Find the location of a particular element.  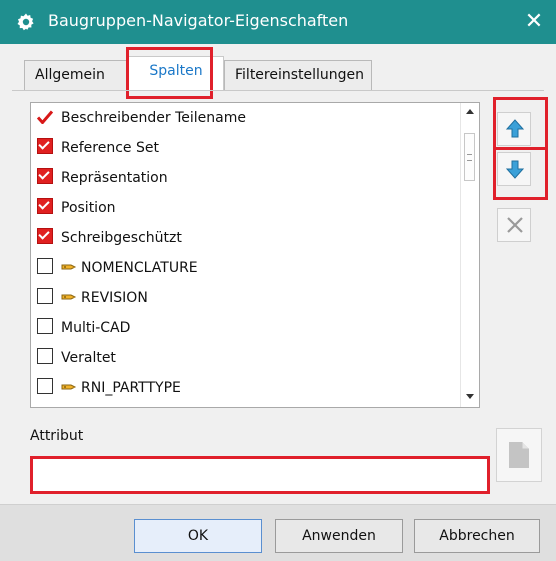

gear-icon is located at coordinates (25, 22).